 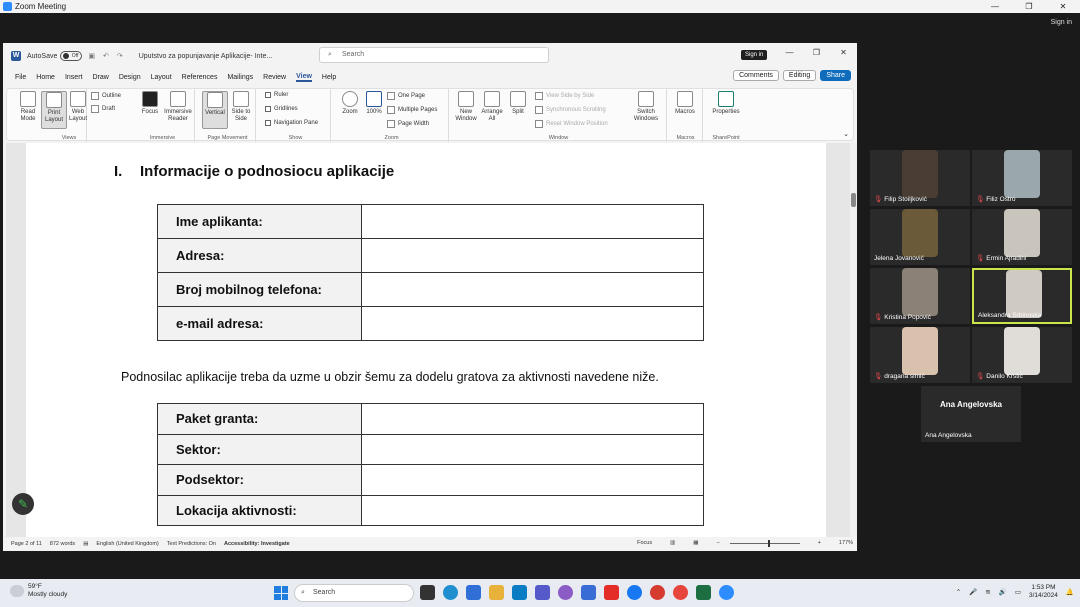 What do you see at coordinates (1022, 355) in the screenshot?
I see `participant-tile: 🎙 Danilo Krstić` at bounding box center [1022, 355].